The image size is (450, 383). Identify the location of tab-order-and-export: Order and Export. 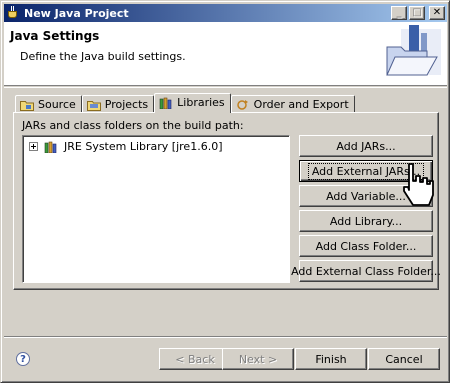
(292, 104).